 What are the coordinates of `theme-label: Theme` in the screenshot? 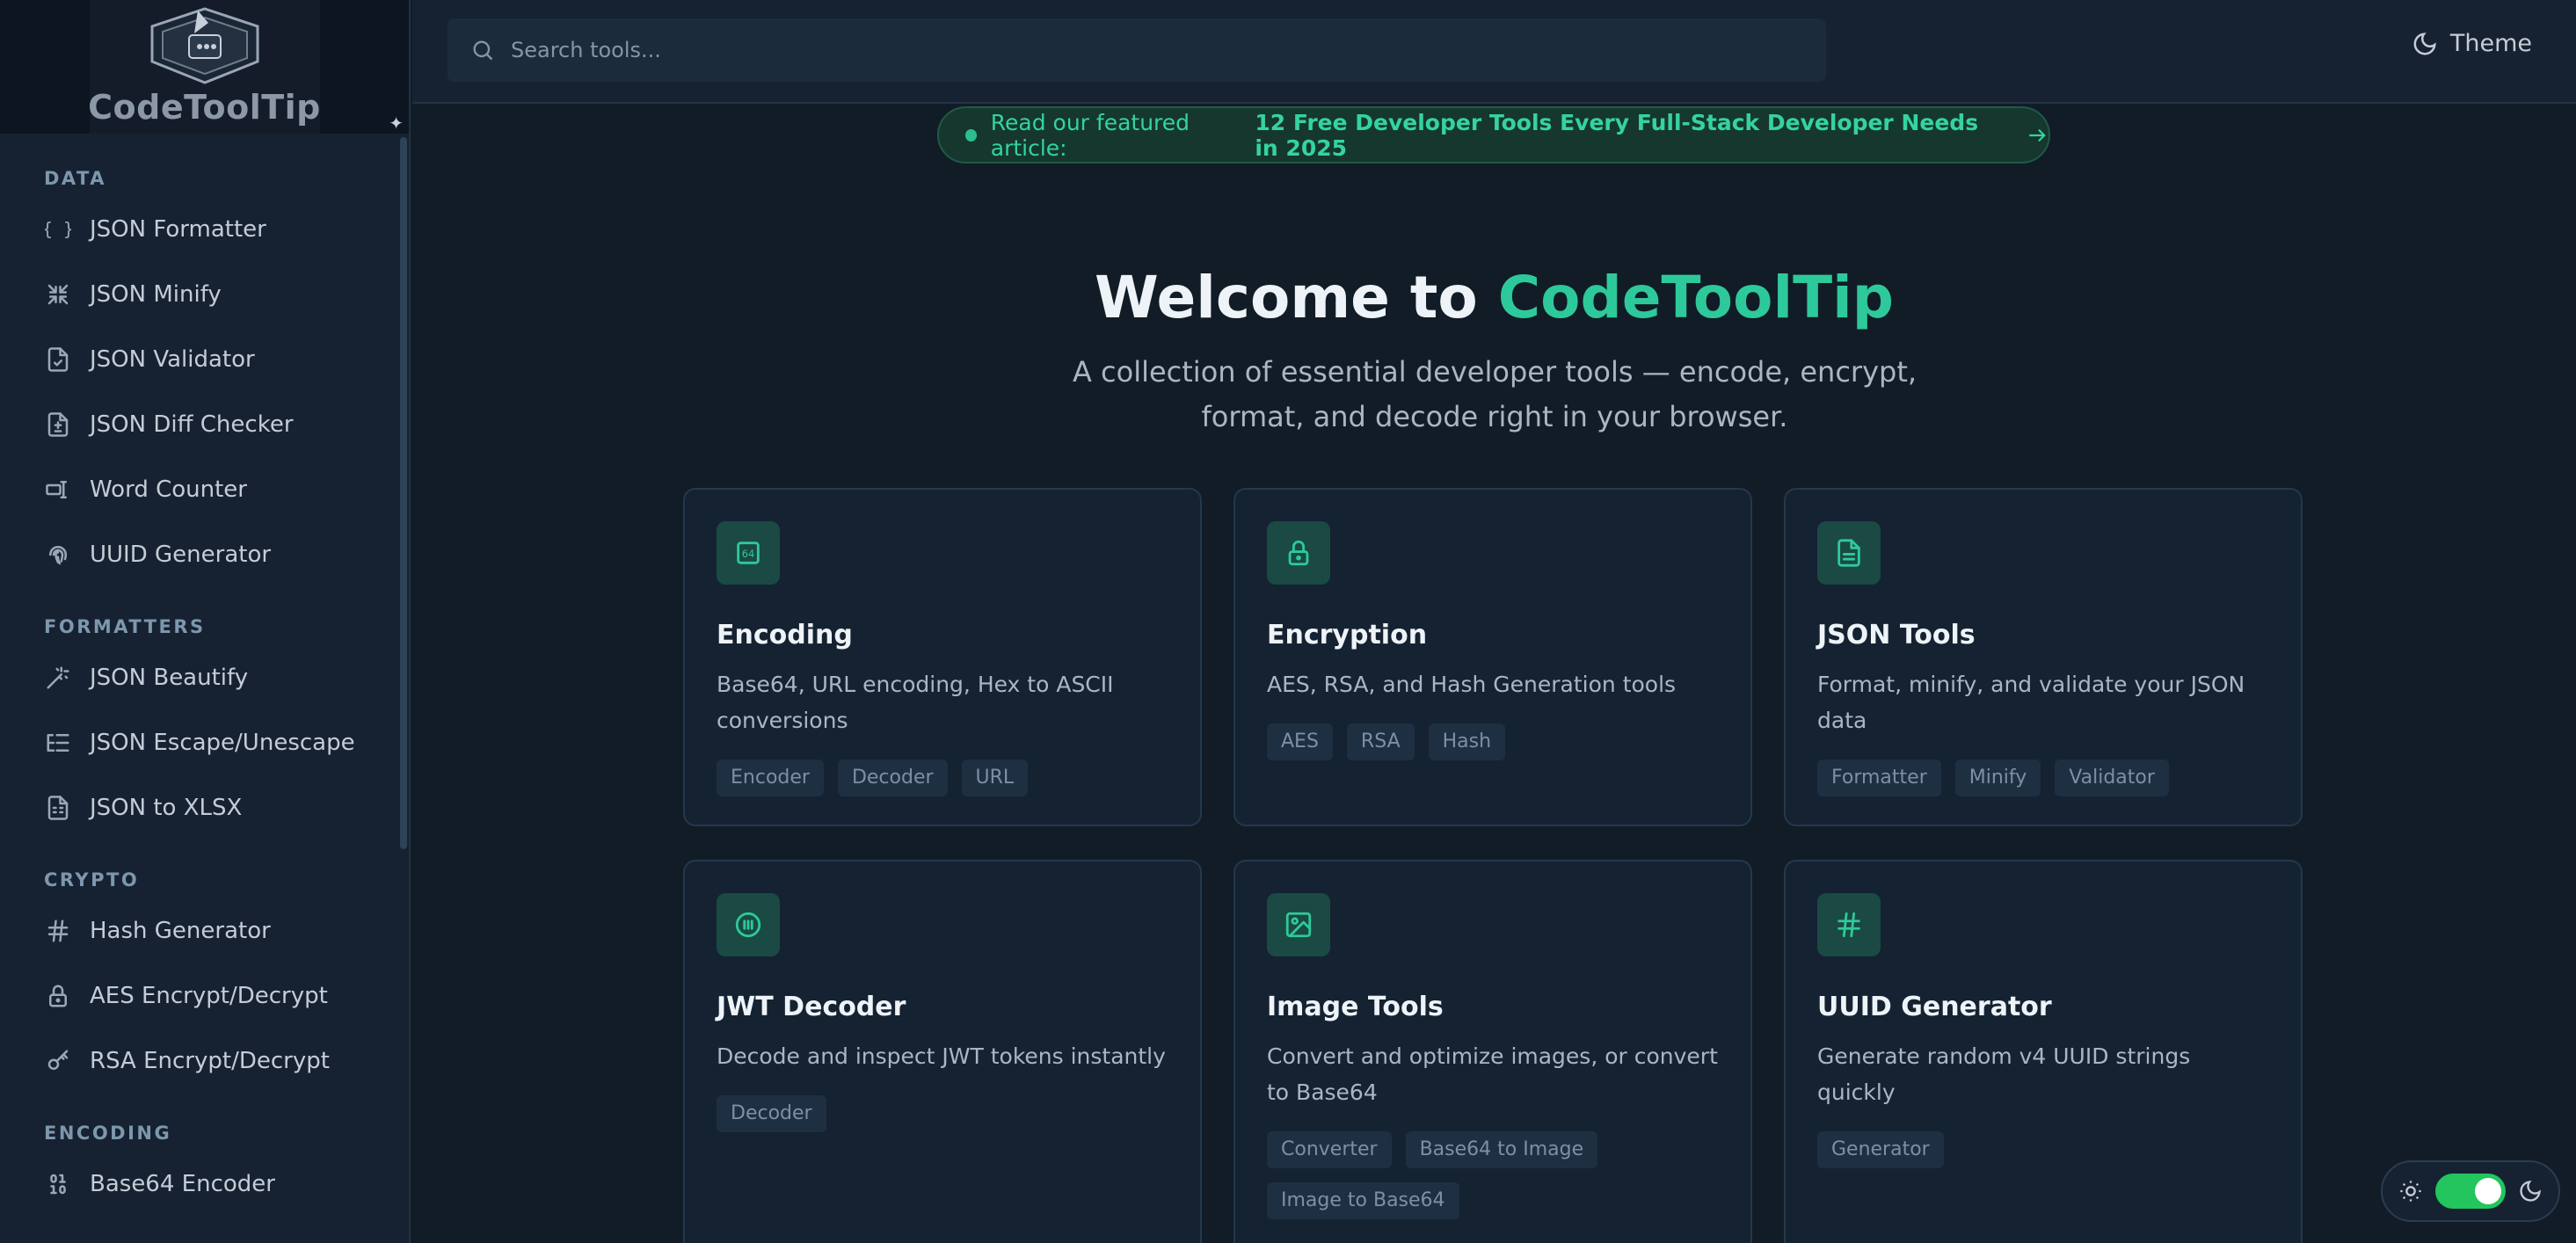 It's located at (2490, 43).